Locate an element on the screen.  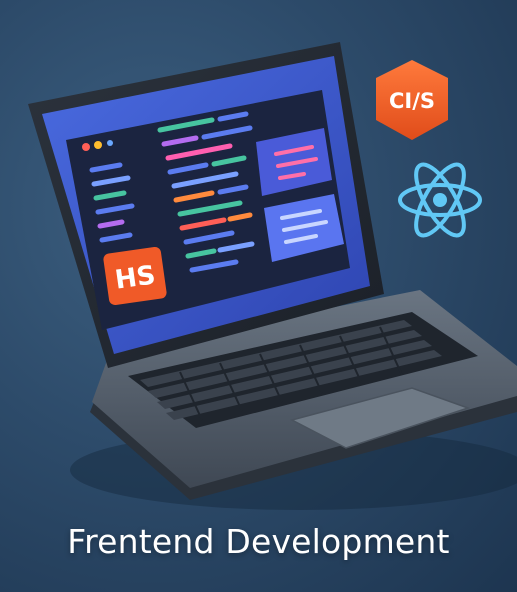
window-dot-yellow is located at coordinates (98, 145).